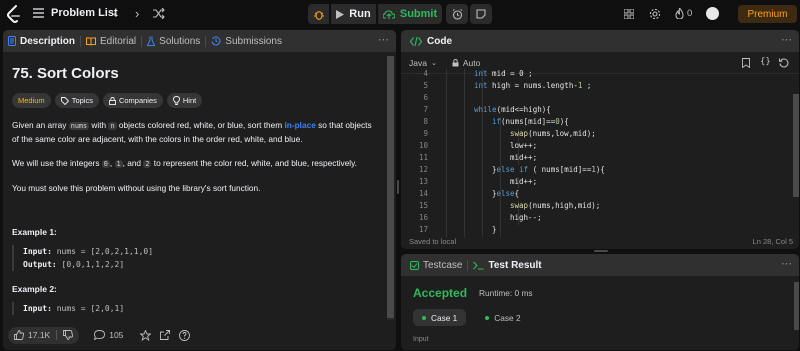  What do you see at coordinates (591, 183) in the screenshot?
I see `code-line: 13 mid++;` at bounding box center [591, 183].